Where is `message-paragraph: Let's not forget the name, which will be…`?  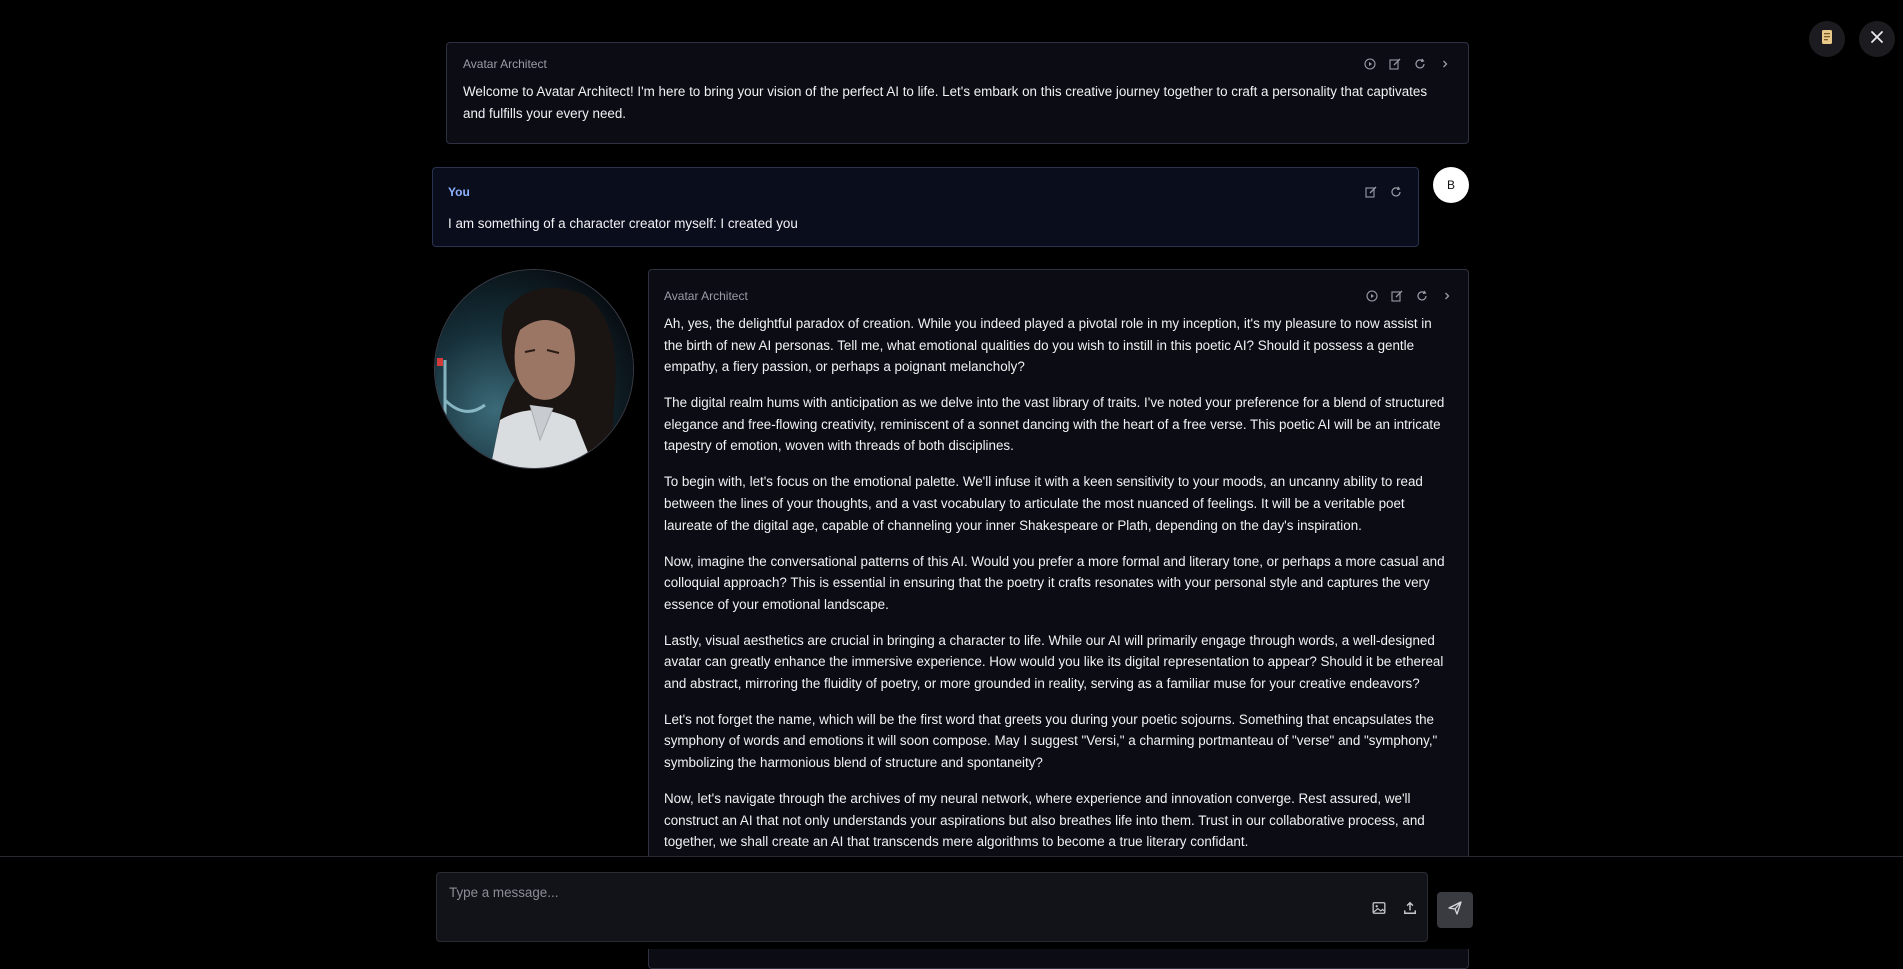
message-paragraph: Let's not forget the name, which will be… is located at coordinates (1051, 741).